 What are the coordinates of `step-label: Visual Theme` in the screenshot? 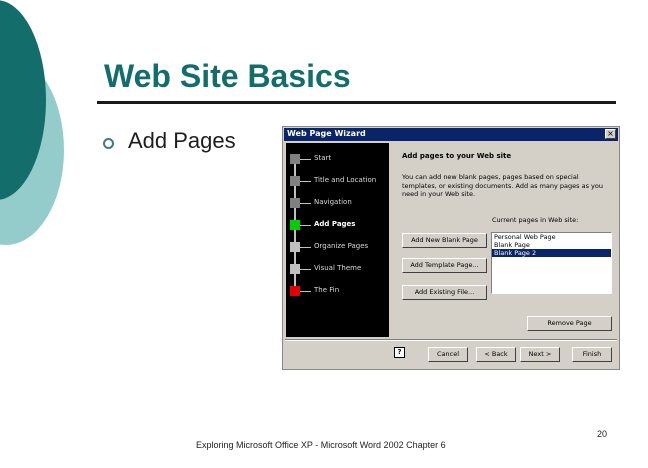 It's located at (338, 268).